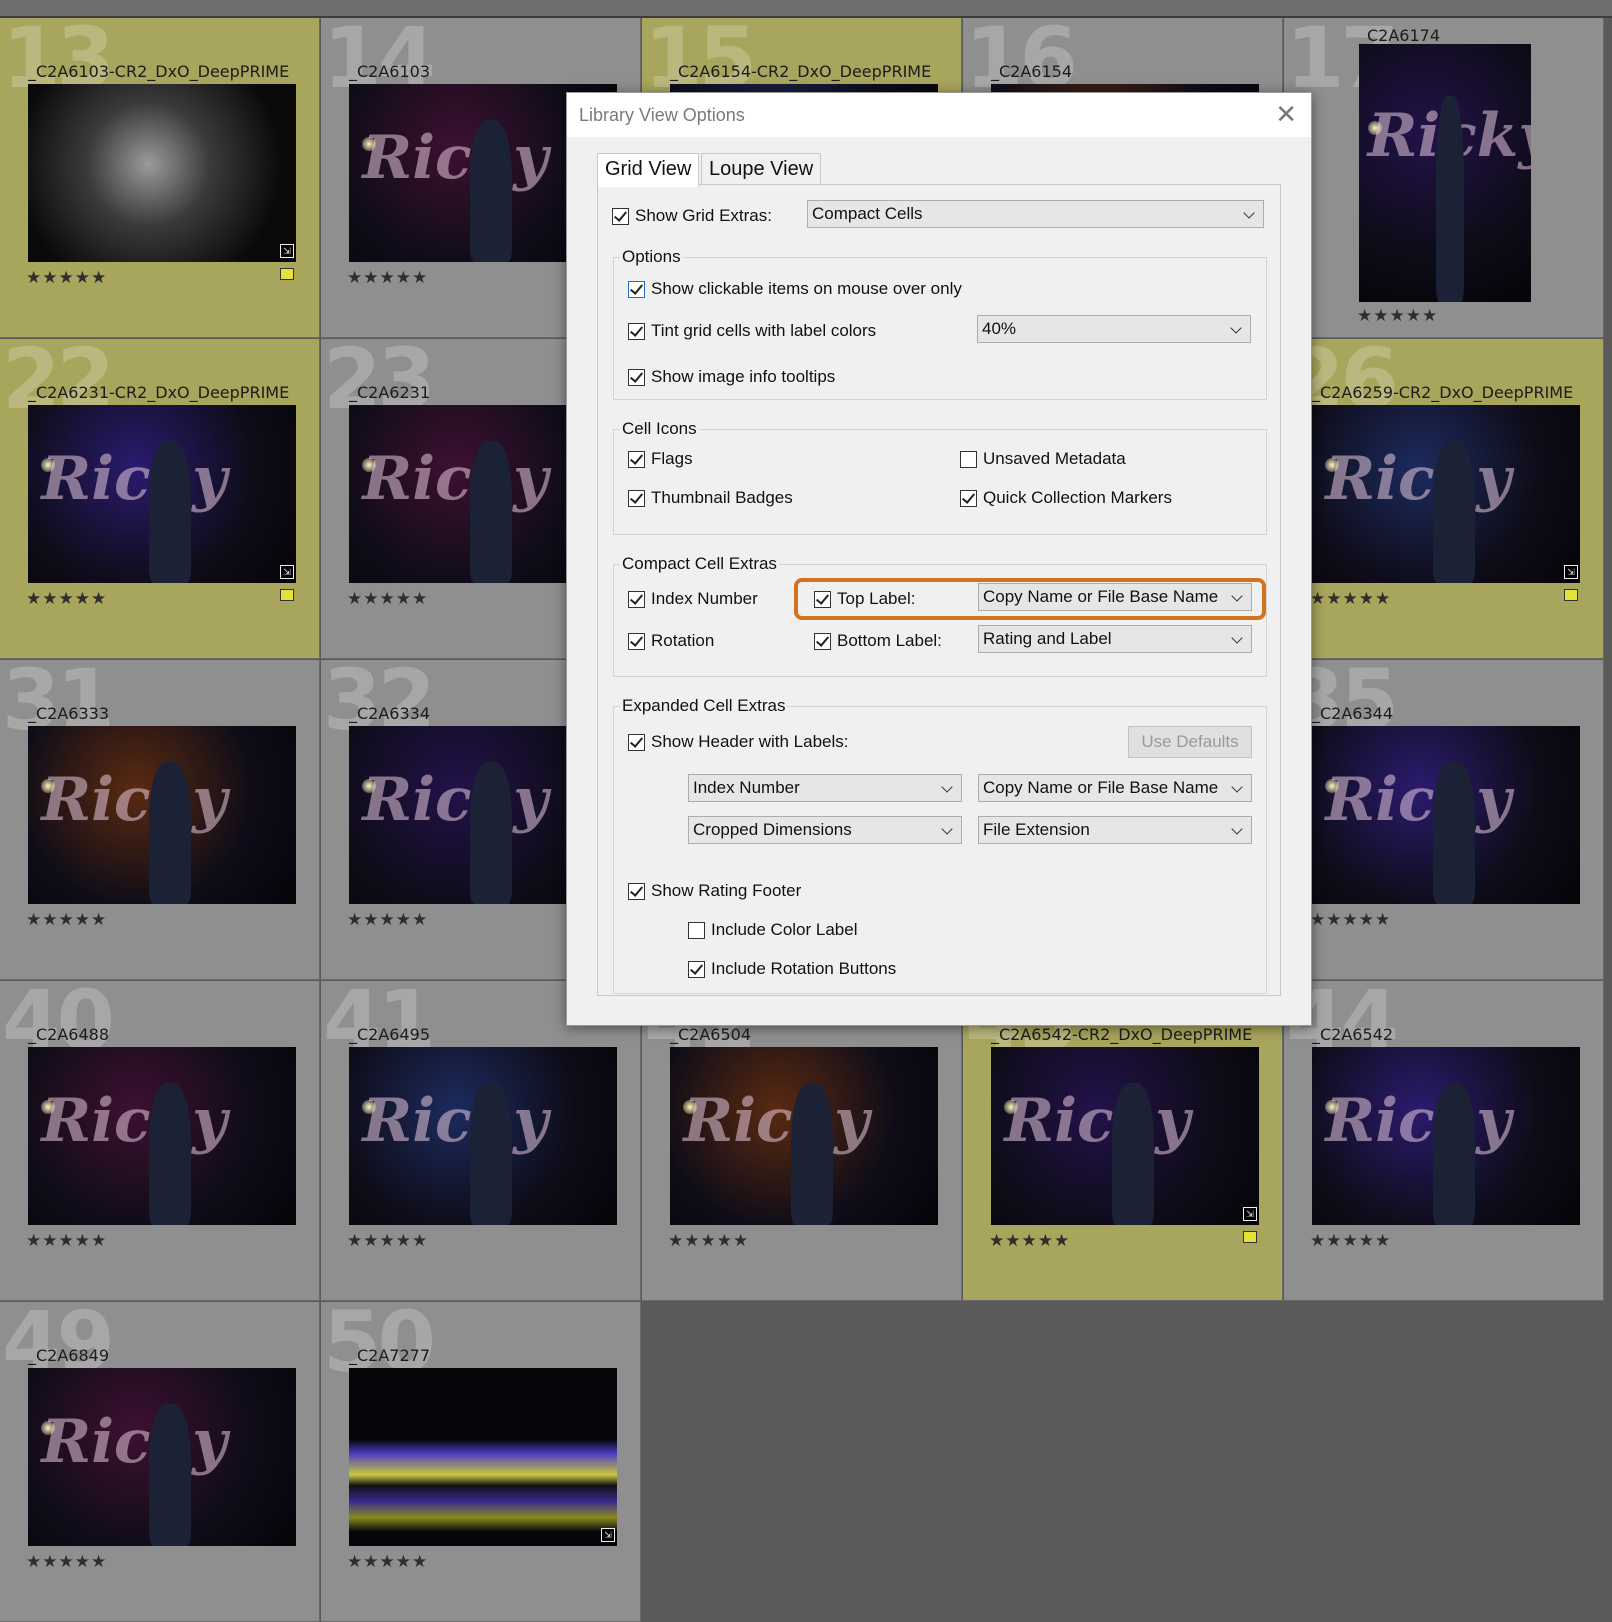 This screenshot has width=1612, height=1622. What do you see at coordinates (726, 890) in the screenshot?
I see `rating-footer-label: Show Rating Footer` at bounding box center [726, 890].